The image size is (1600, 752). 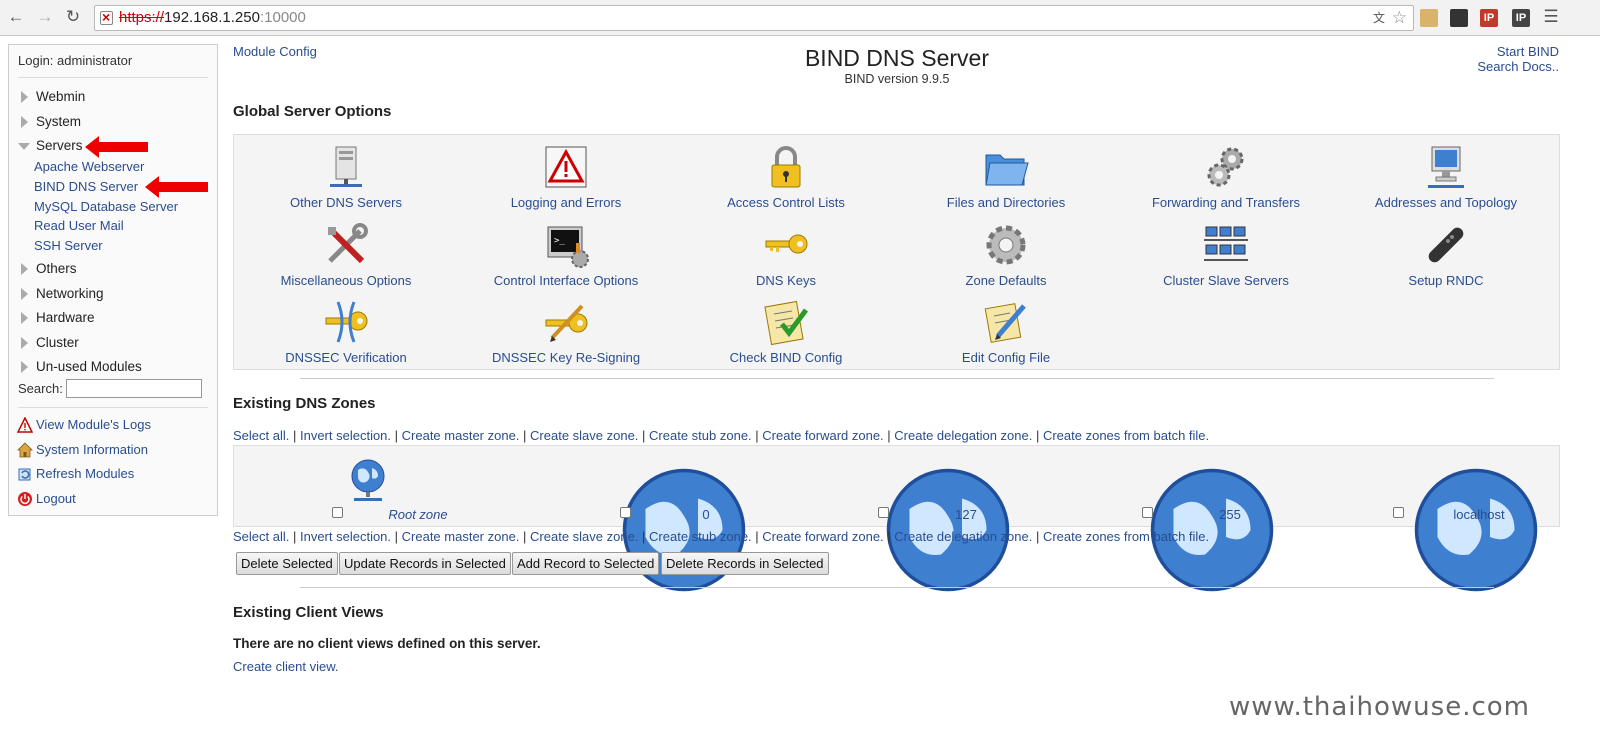 What do you see at coordinates (308, 612) in the screenshot?
I see `client-views-title: Existing Client Views` at bounding box center [308, 612].